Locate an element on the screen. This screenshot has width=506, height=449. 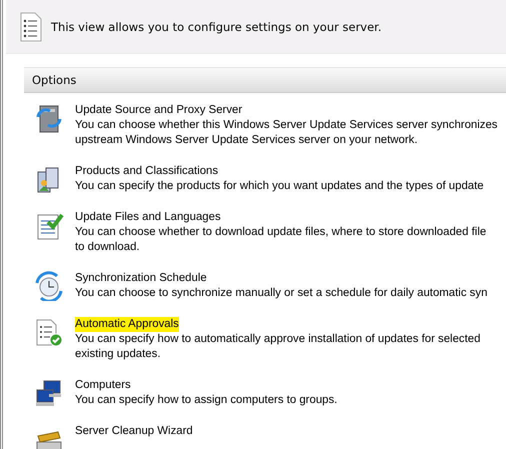
option-description: You can specify how to automatically approve installation of updates for selected is located at coordinates (277, 339).